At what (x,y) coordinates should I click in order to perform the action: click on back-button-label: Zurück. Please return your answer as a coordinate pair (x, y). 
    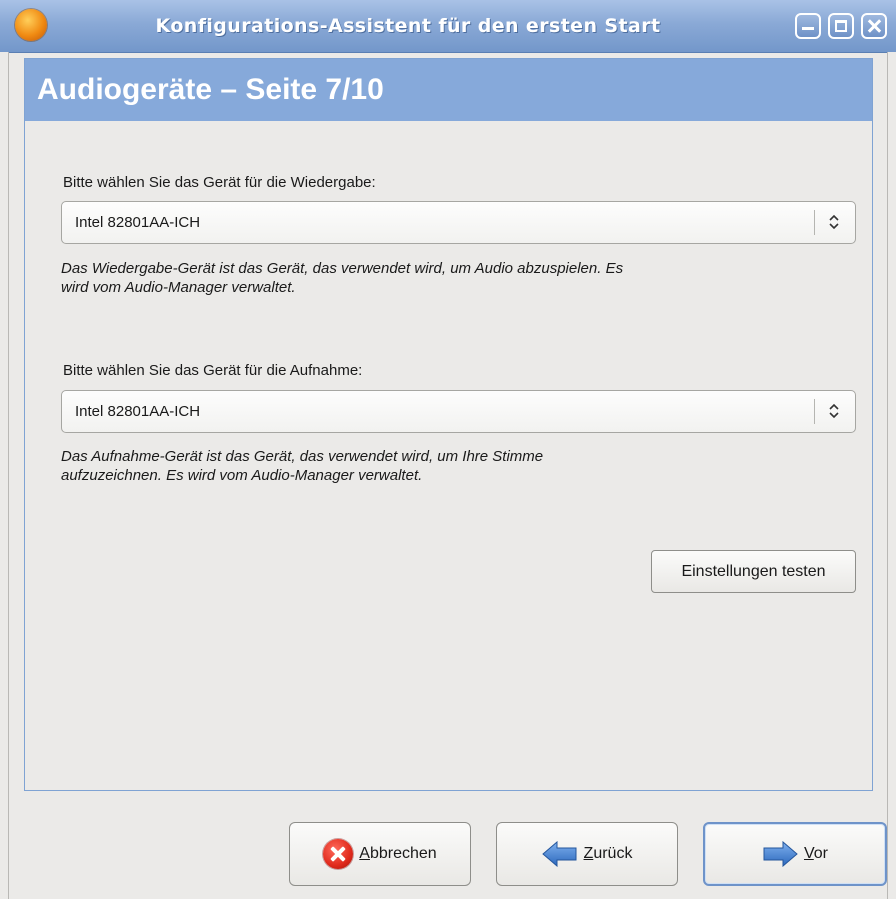
    Looking at the image, I should click on (608, 853).